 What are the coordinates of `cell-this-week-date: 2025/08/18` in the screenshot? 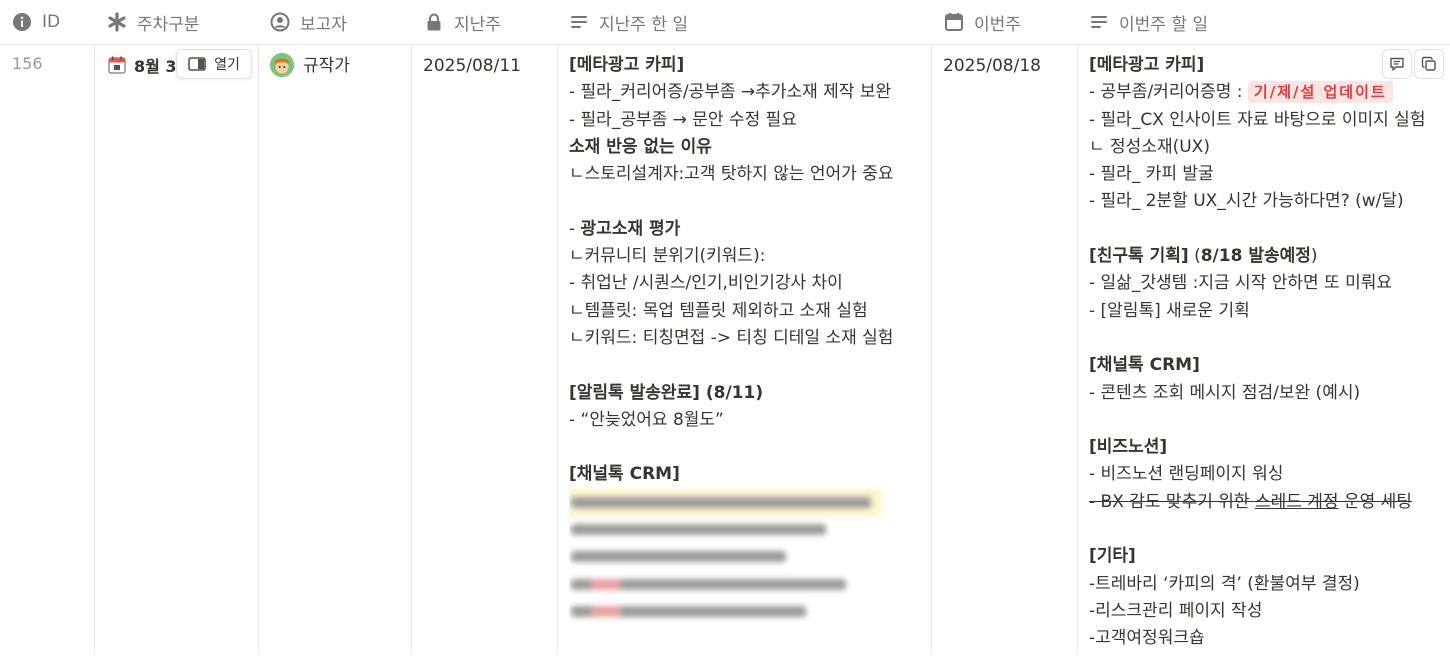 It's located at (1008, 357).